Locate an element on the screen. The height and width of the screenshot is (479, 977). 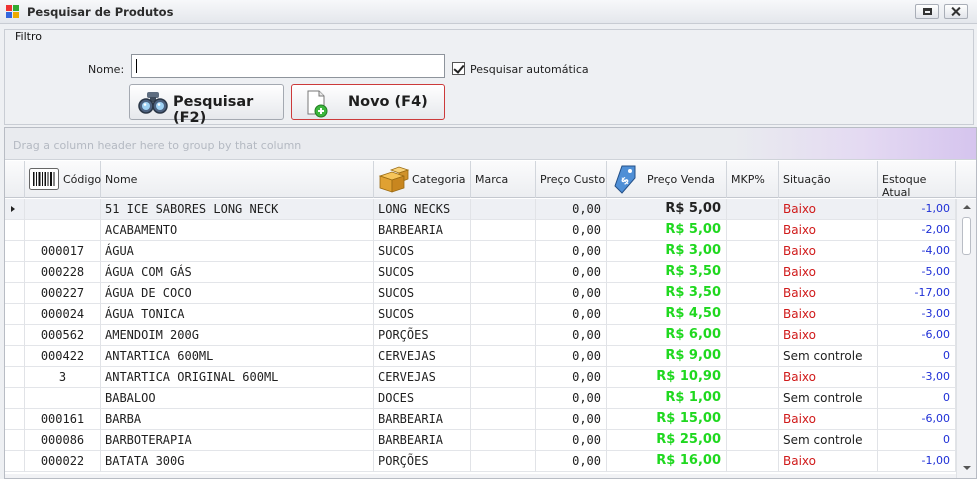
cell-codigo: 000024 is located at coordinates (63, 314).